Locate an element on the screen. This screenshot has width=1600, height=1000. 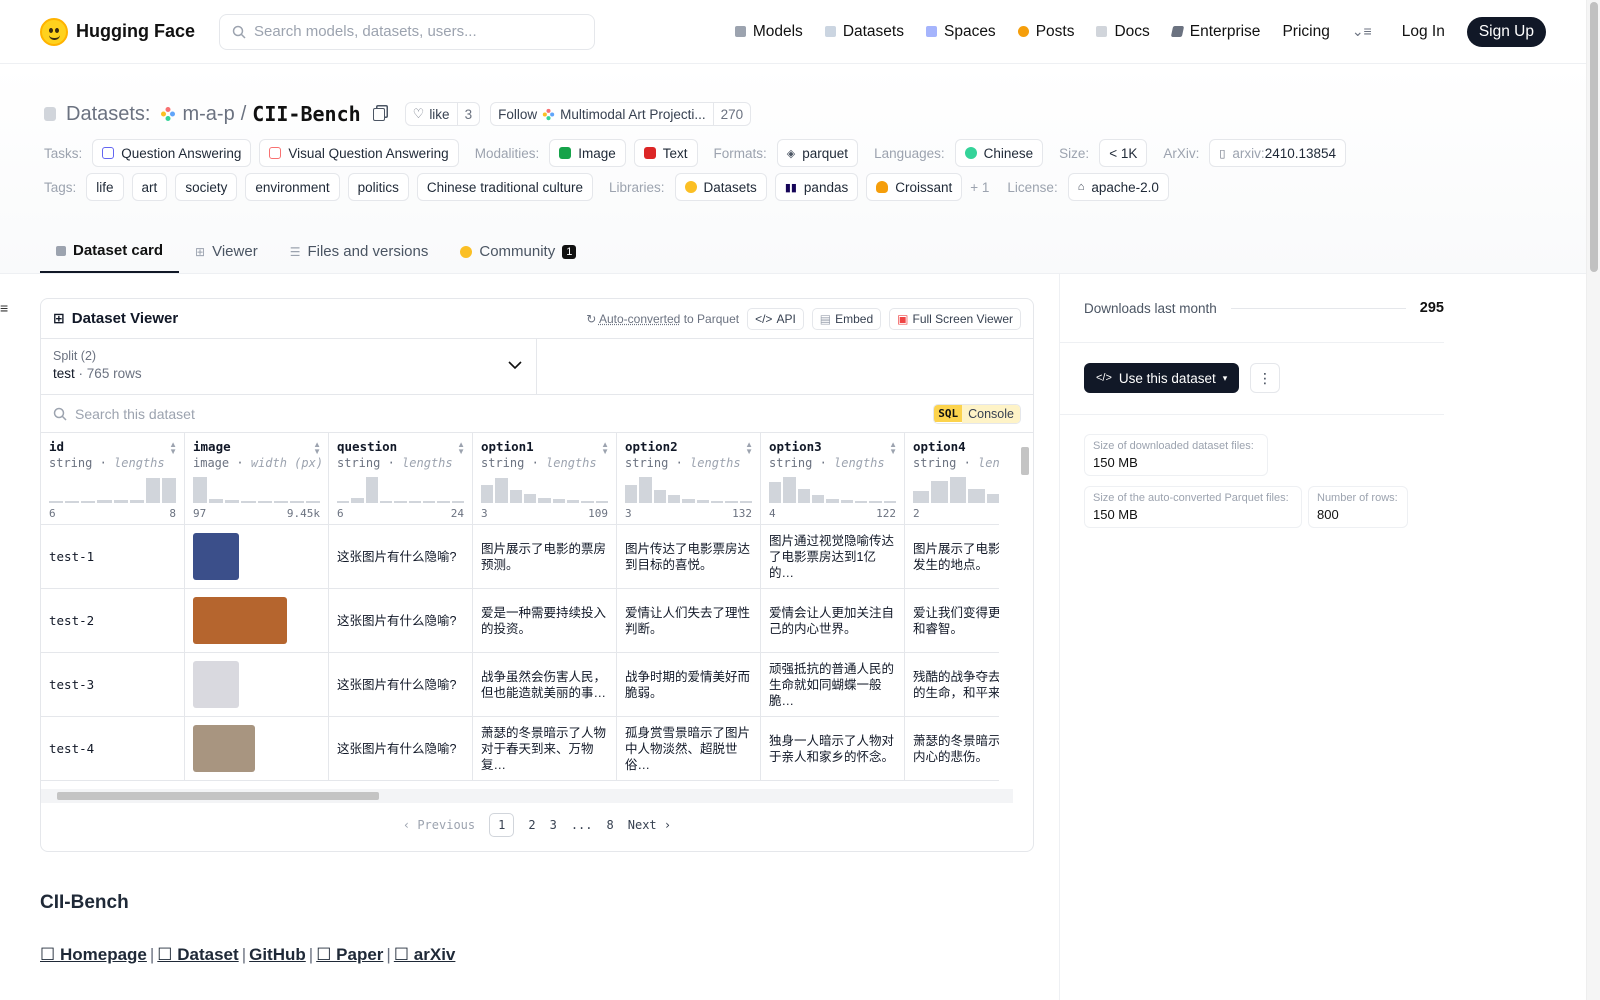
full-screen-viewer-button: ▣ Full Screen Viewer is located at coordinates (955, 318).